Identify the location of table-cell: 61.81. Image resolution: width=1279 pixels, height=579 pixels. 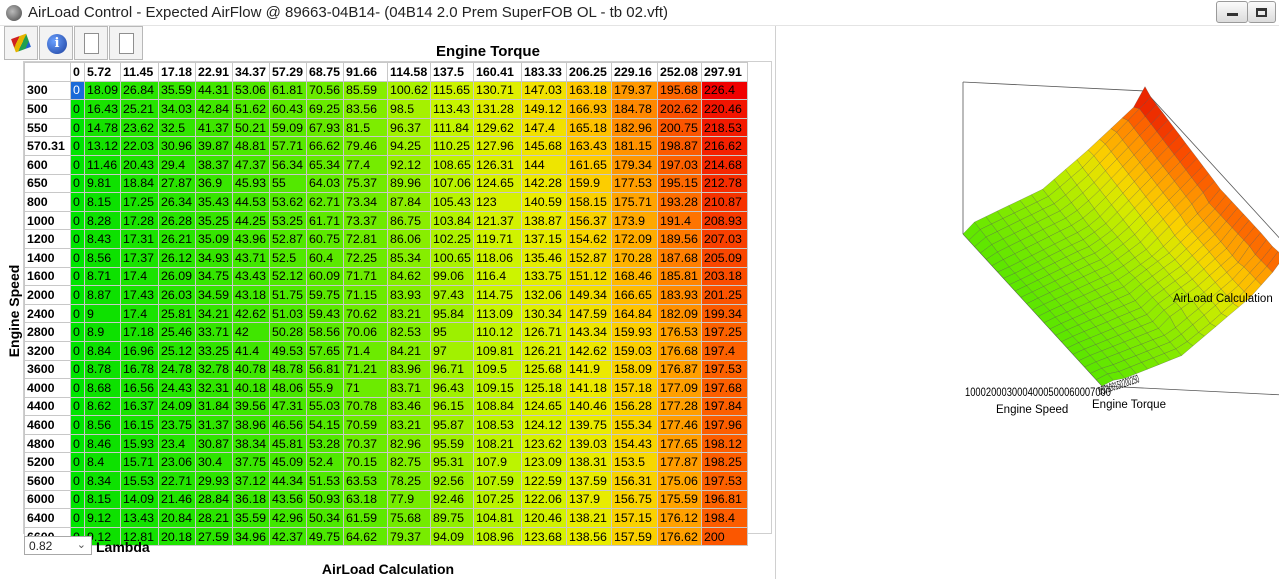
(288, 90).